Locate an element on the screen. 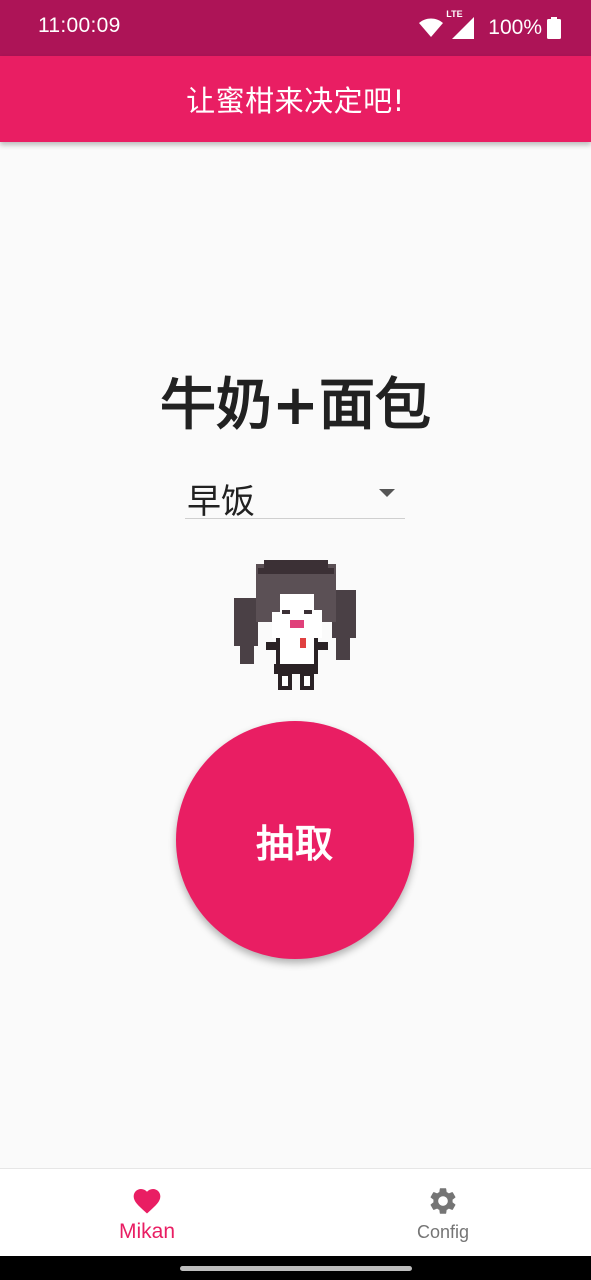 The width and height of the screenshot is (591, 1280). nav-label-config: Config is located at coordinates (443, 1232).